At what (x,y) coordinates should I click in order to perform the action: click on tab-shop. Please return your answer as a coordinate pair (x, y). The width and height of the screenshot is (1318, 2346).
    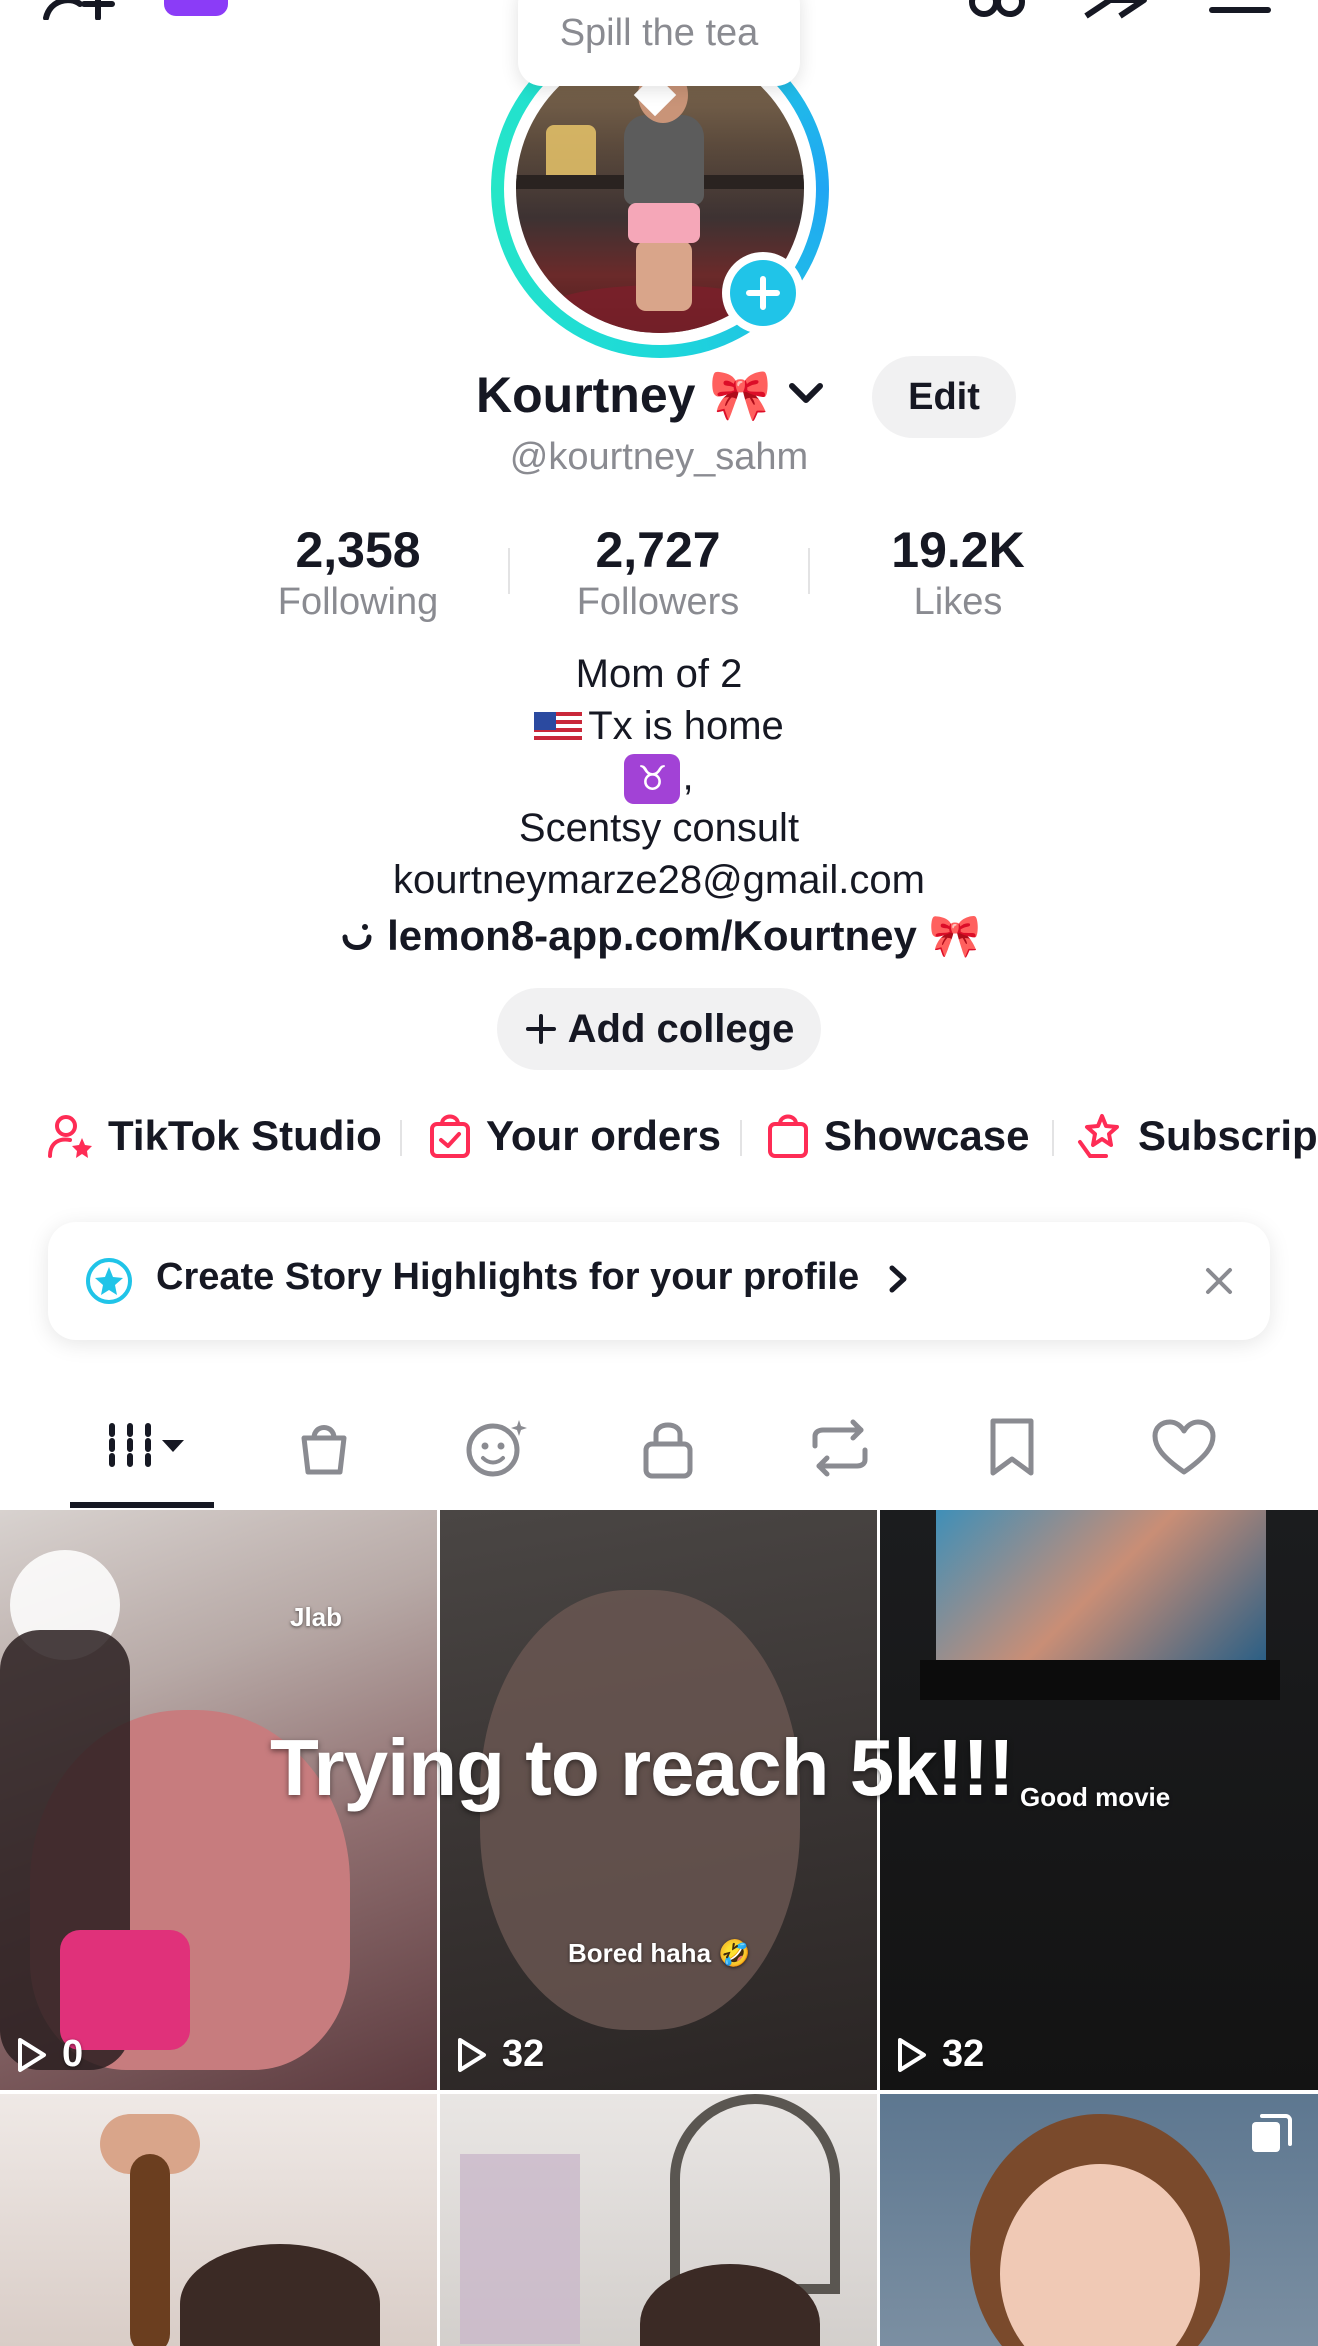
    Looking at the image, I should click on (324, 1448).